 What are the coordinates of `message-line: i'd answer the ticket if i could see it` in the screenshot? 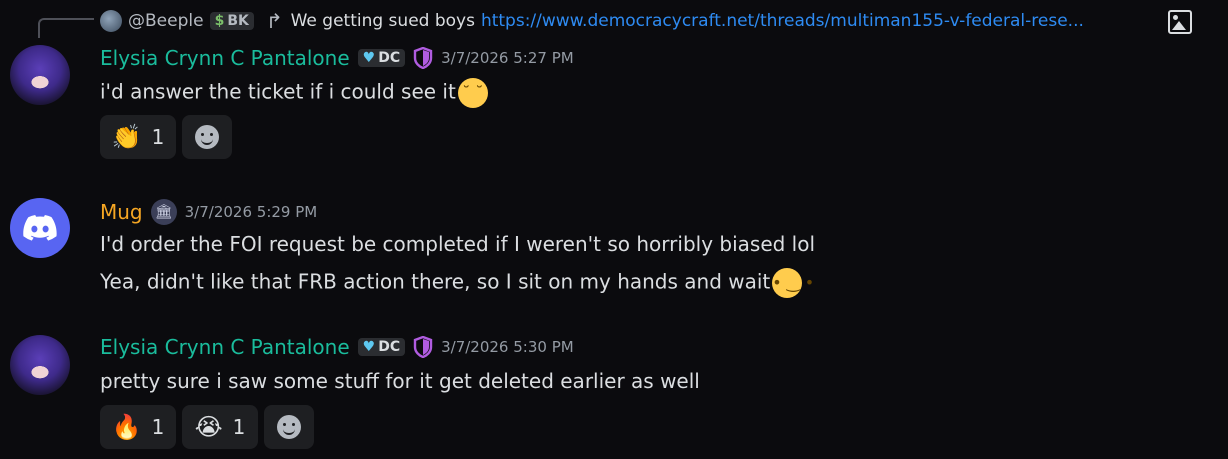 It's located at (278, 91).